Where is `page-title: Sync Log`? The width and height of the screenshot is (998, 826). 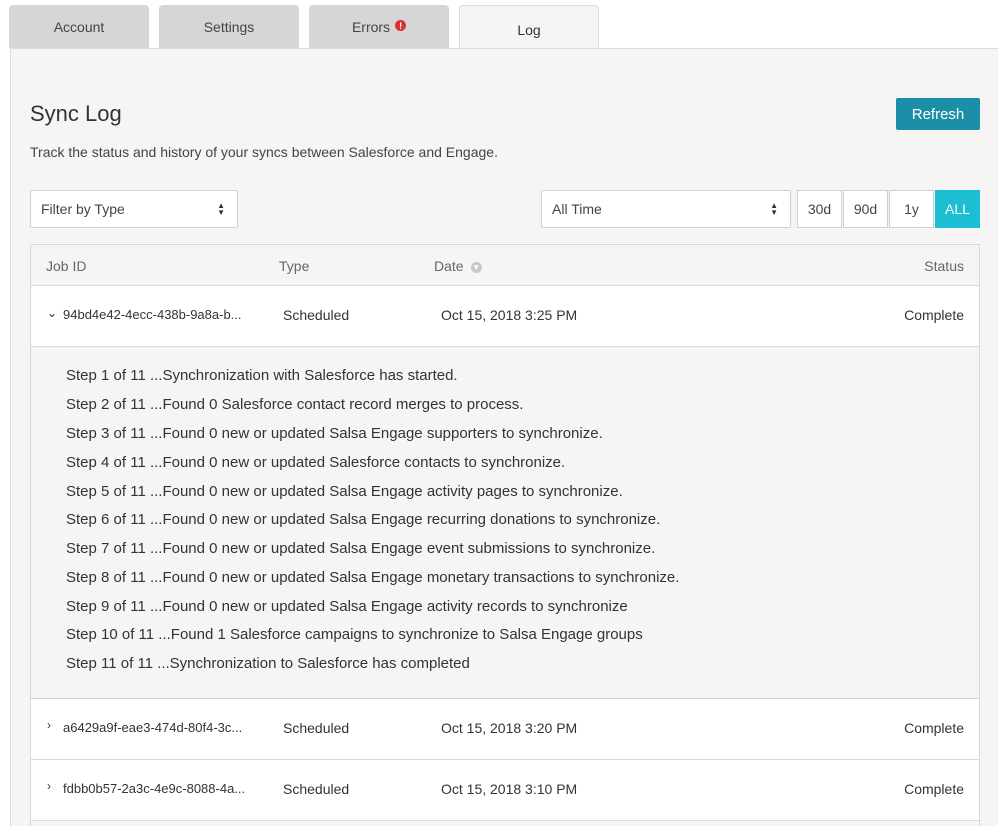 page-title: Sync Log is located at coordinates (76, 113).